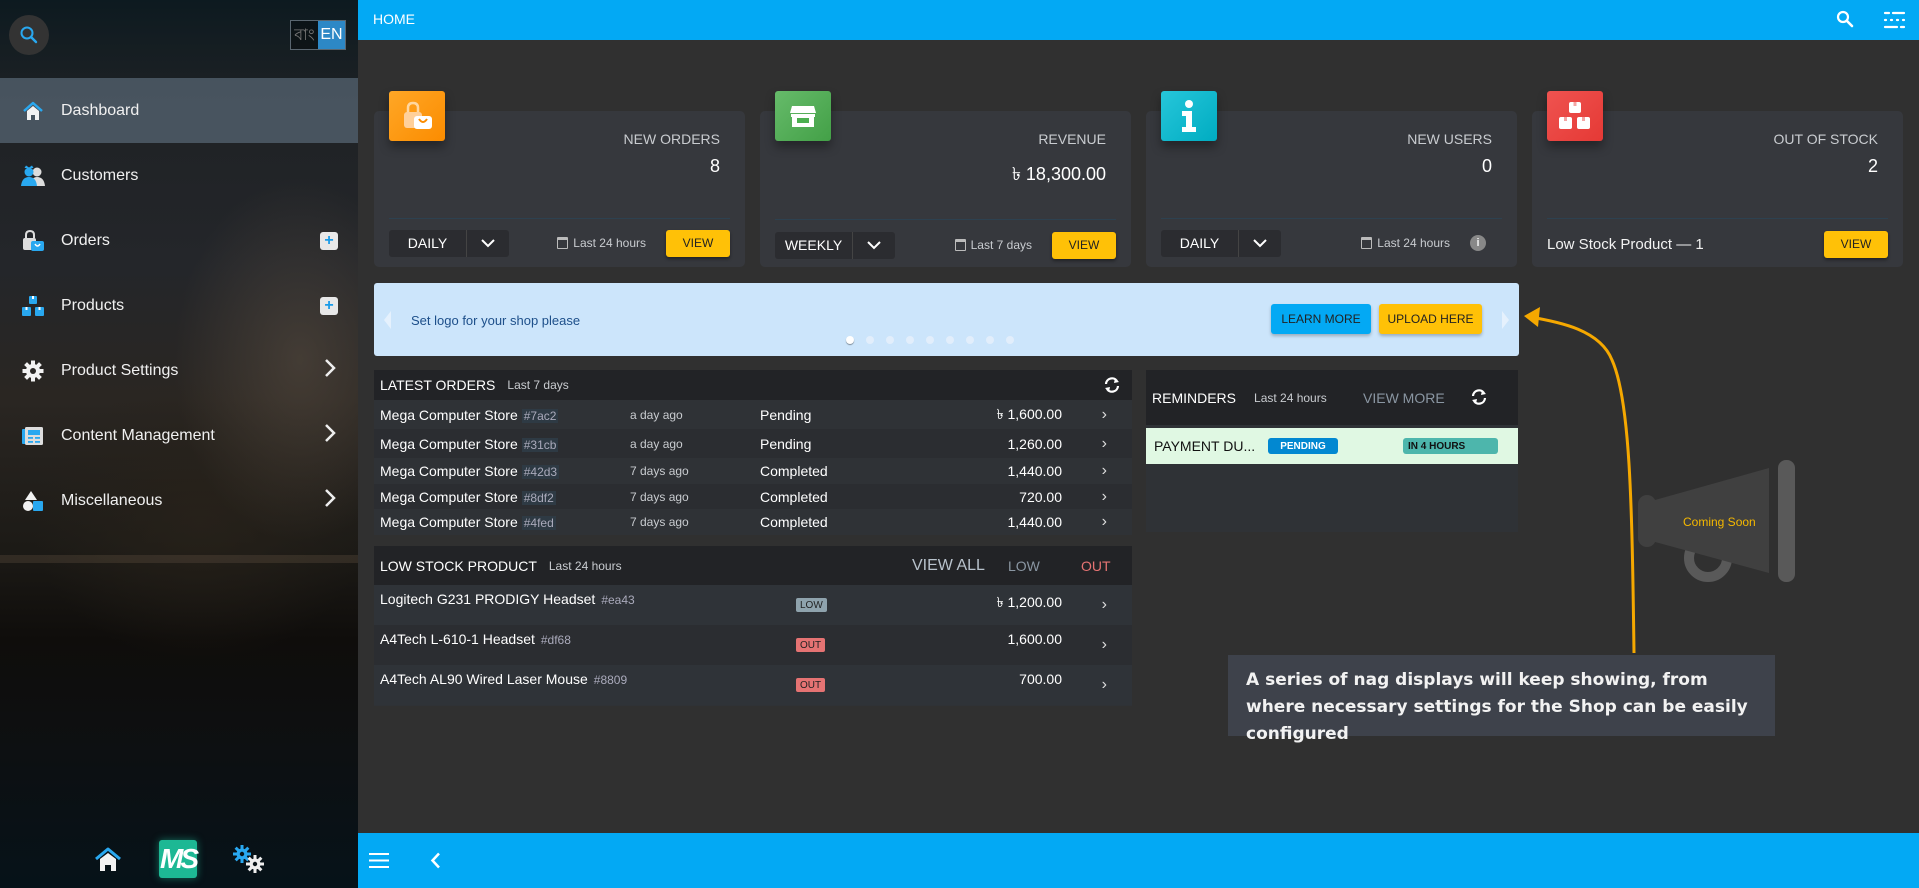  Describe the element at coordinates (1331, 179) in the screenshot. I see `stat-card-new-users: NEW USERS 0 DAILY Last 24 hours i` at that location.